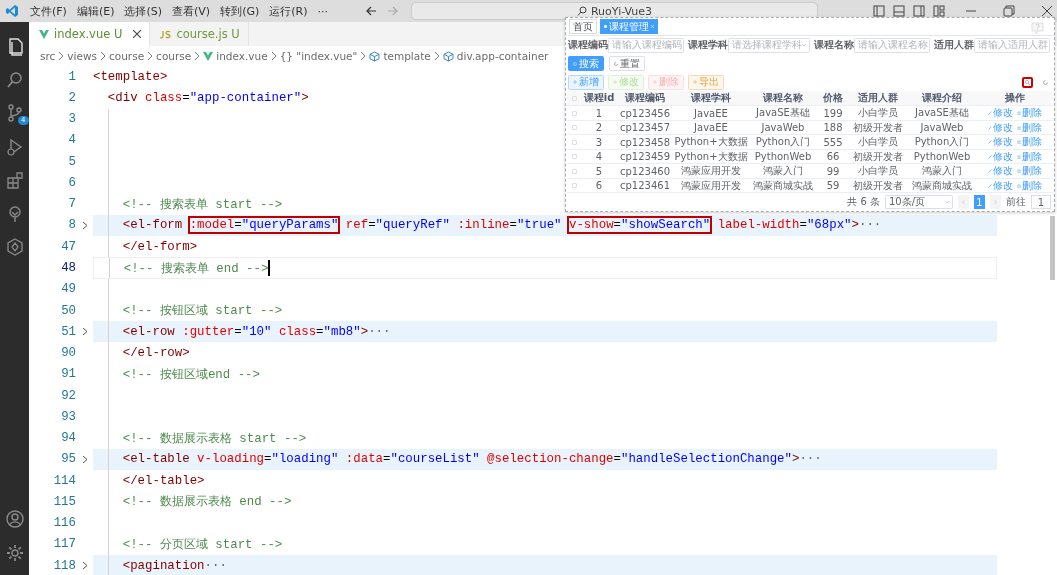 The width and height of the screenshot is (1057, 575). I want to click on line-number: 118, so click(64, 565).